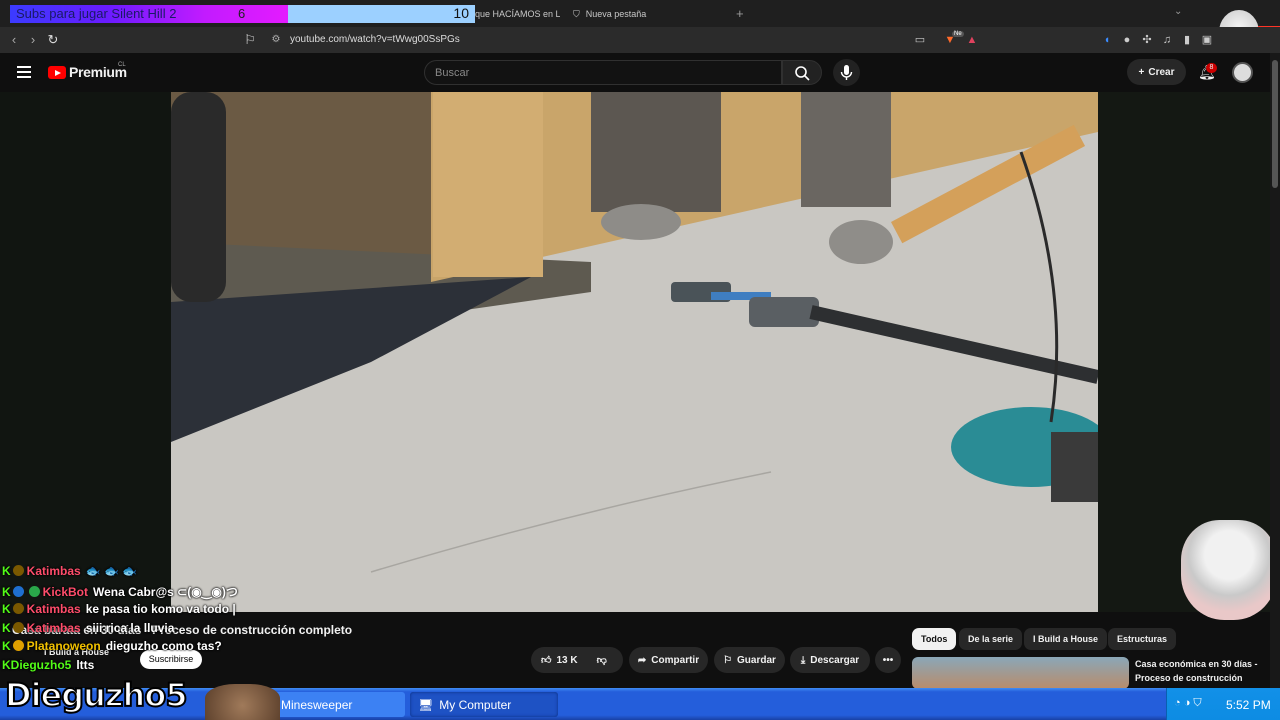  I want to click on save-button: ⚐ Guardar, so click(749, 660).